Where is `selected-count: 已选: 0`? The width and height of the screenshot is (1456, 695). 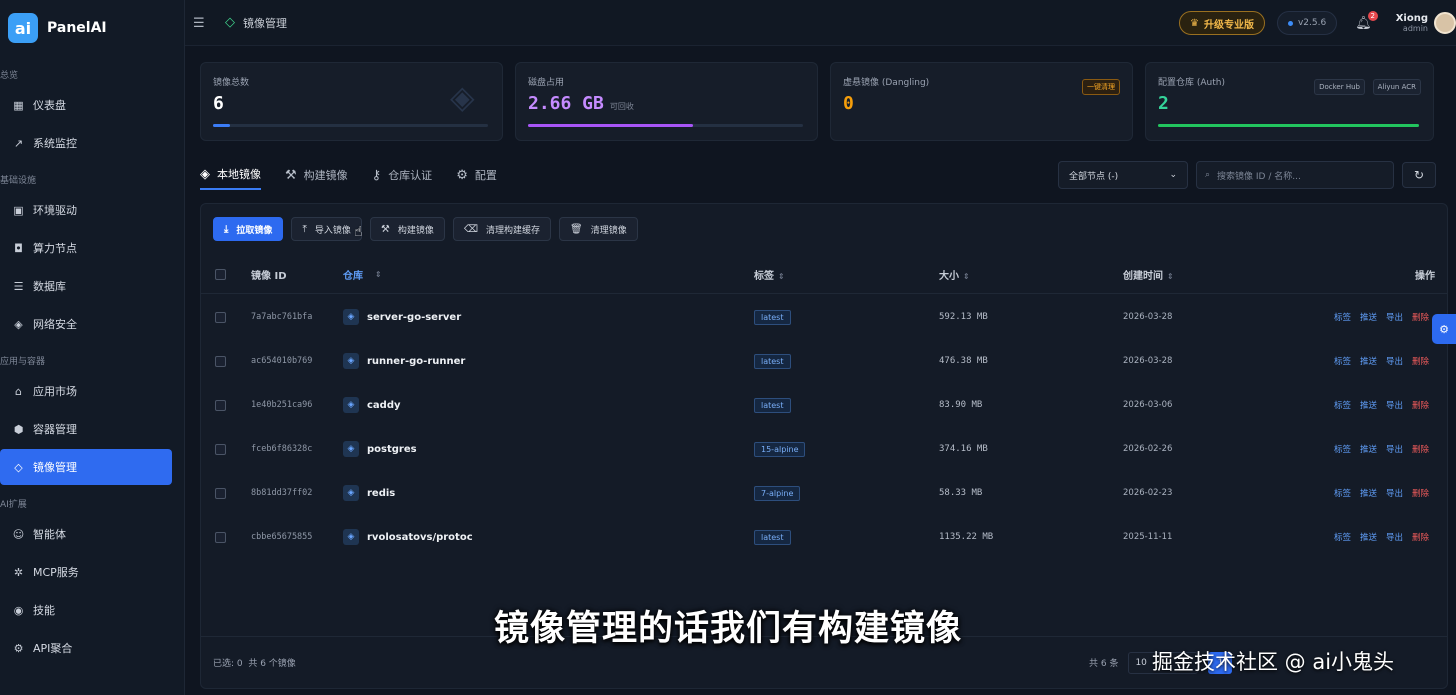 selected-count: 已选: 0 is located at coordinates (228, 664).